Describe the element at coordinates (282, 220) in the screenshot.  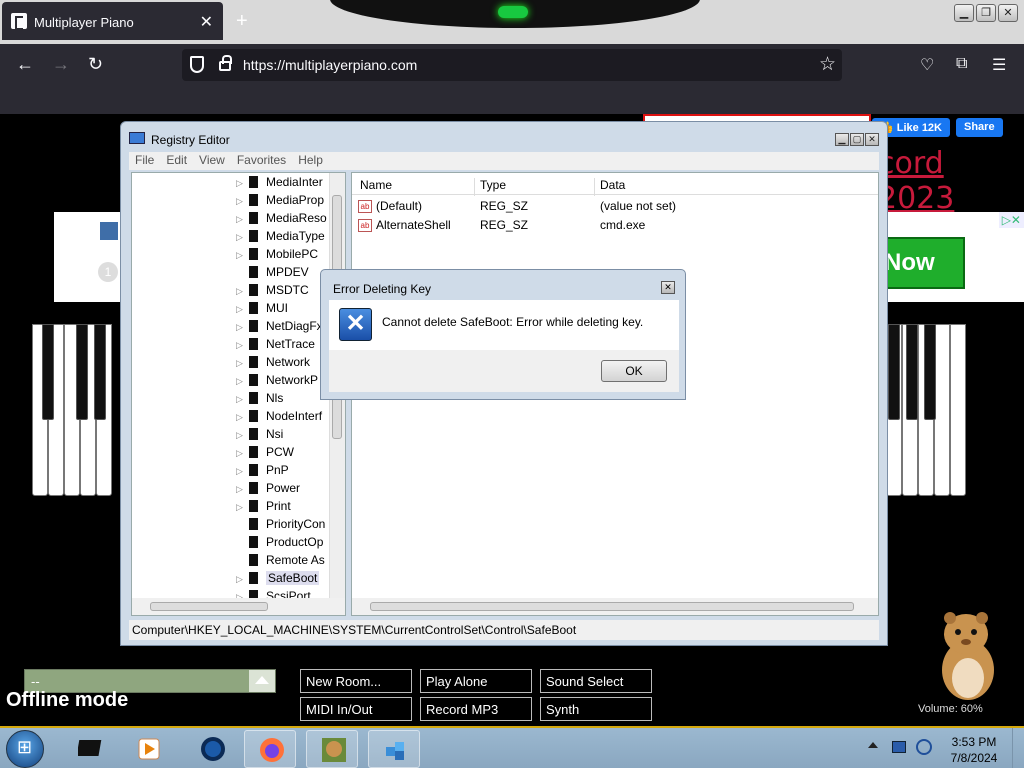
I see `tree-item: ▷ MediaReso` at that location.